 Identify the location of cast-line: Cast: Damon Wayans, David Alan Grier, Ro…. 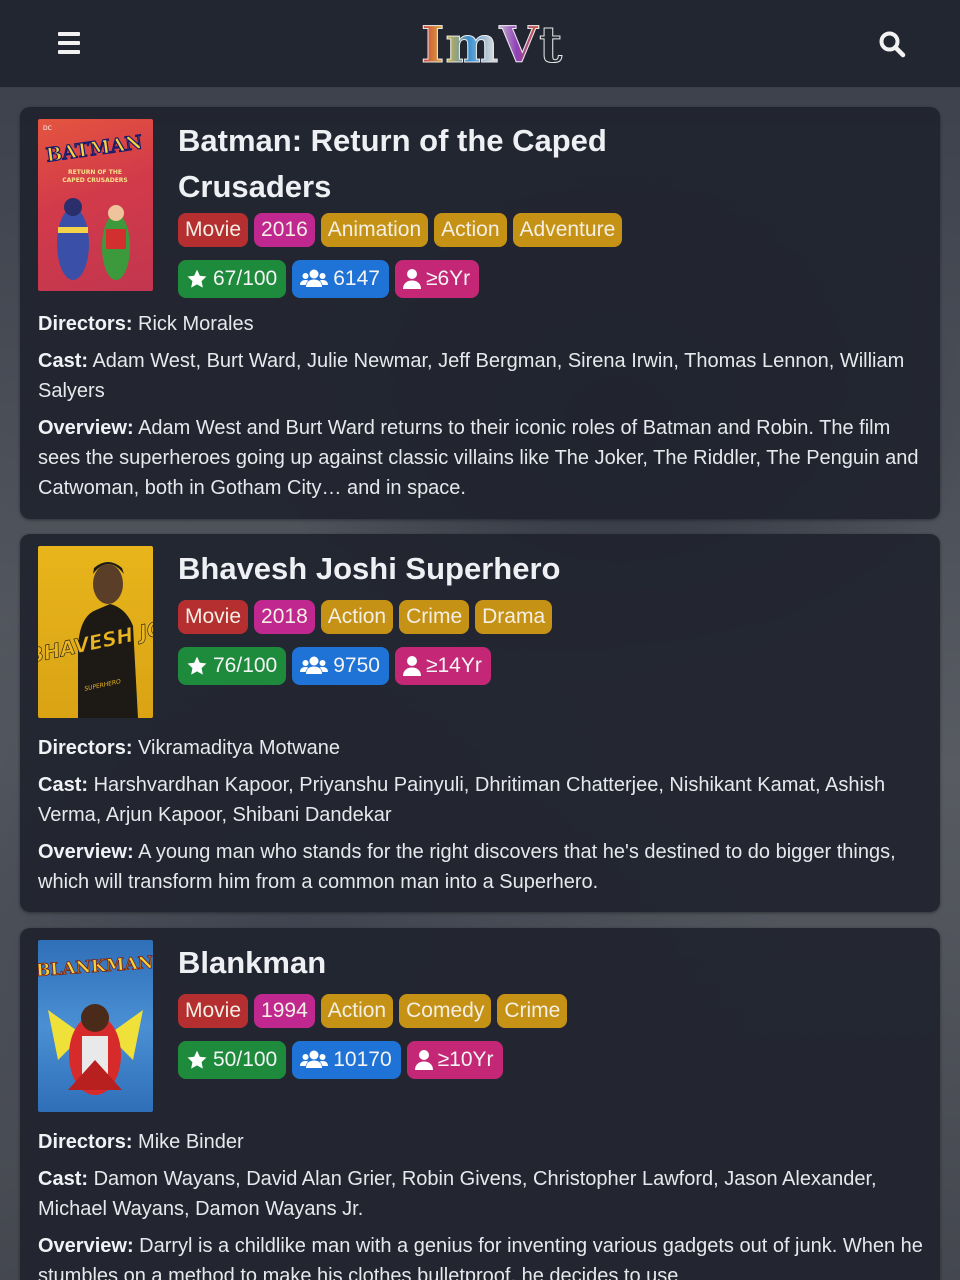
(480, 1194).